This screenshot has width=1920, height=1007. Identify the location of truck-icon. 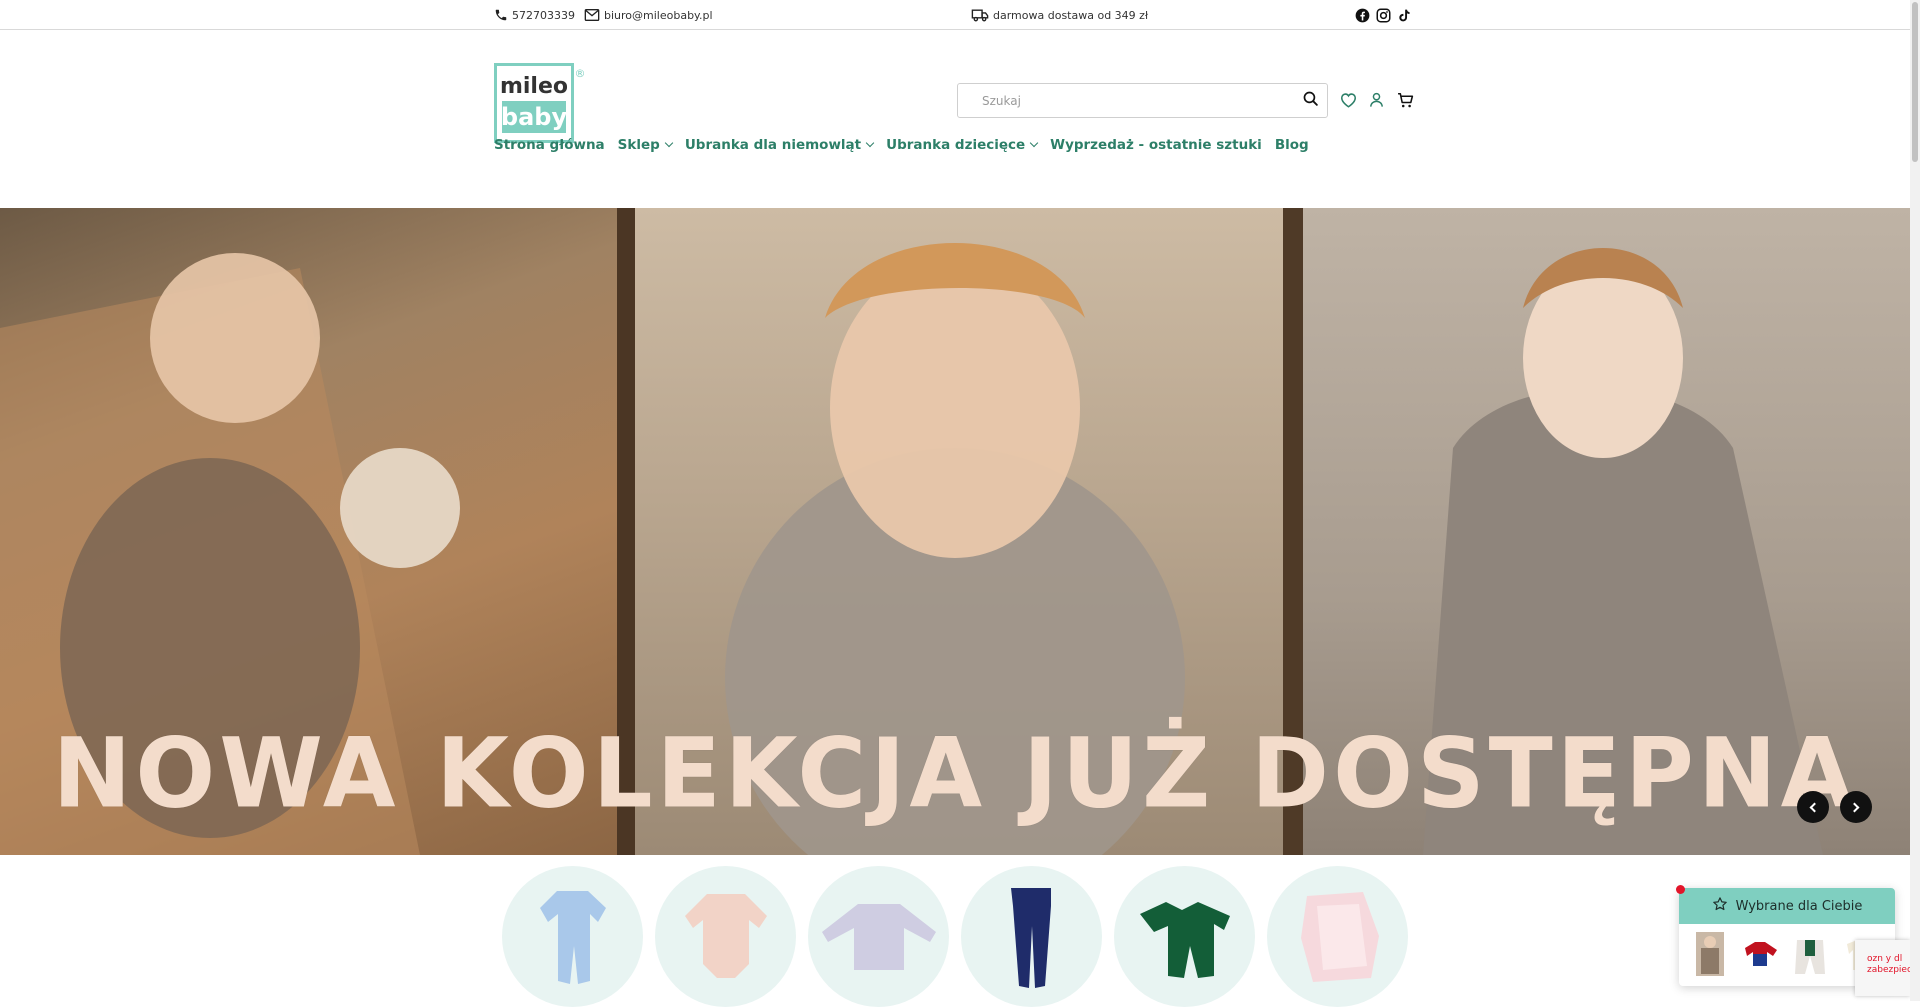
(980, 15).